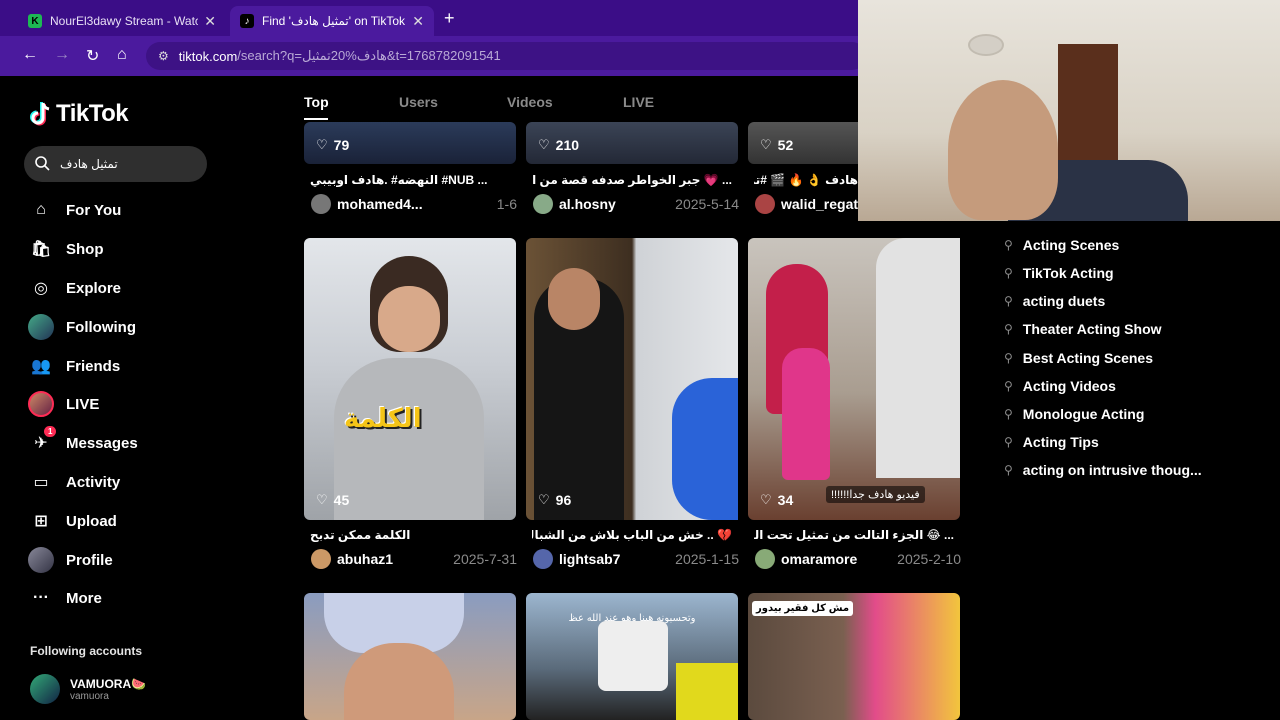  What do you see at coordinates (410, 535) in the screenshot?
I see `video-caption: الكلمة ممكن تدبح` at bounding box center [410, 535].